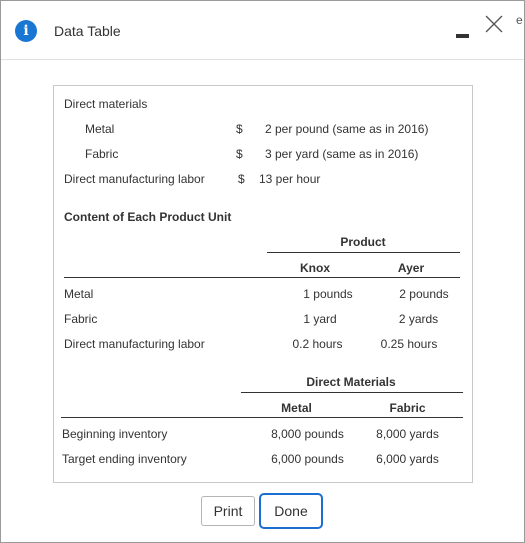  Describe the element at coordinates (411, 268) in the screenshot. I see `column-header-ayer: Ayer` at that location.